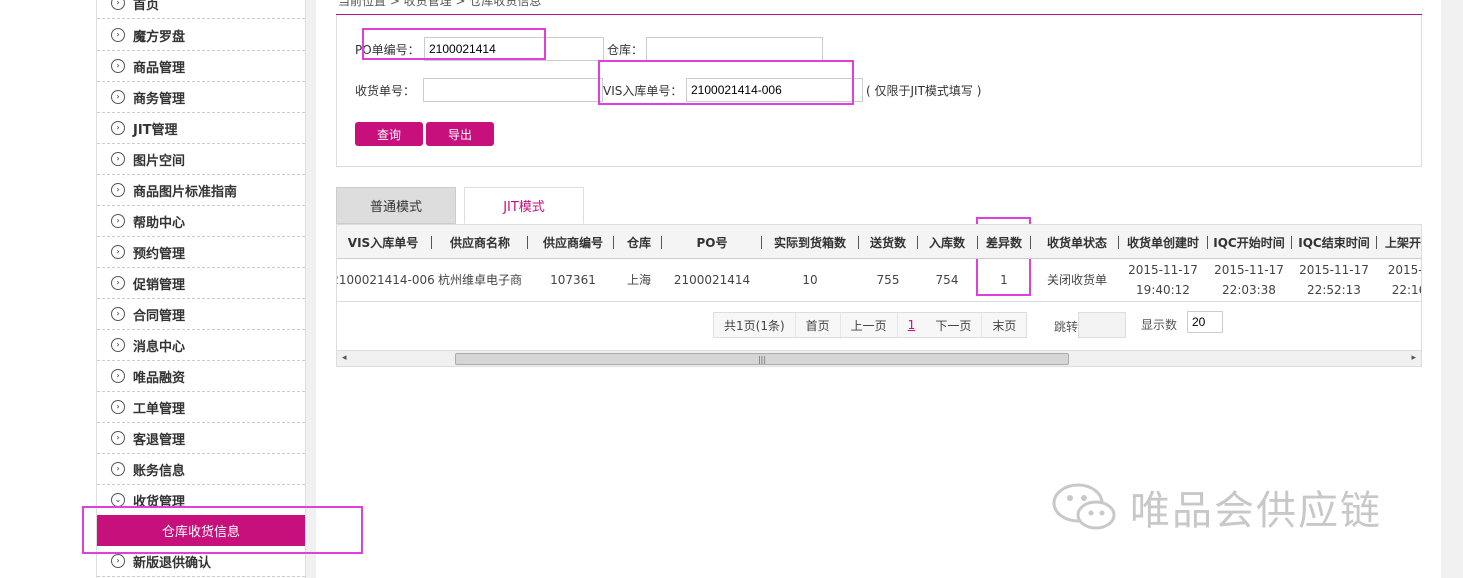 The height and width of the screenshot is (578, 1463). Describe the element at coordinates (643, 91) in the screenshot. I see `vis-label: VIS入库单号：` at that location.